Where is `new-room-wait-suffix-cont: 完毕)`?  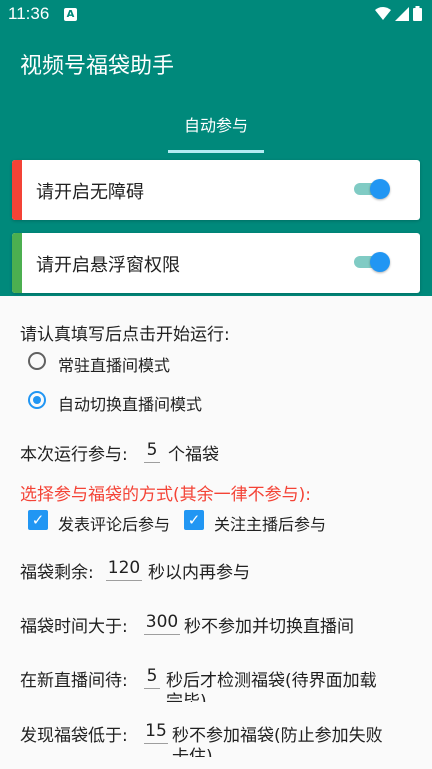 new-room-wait-suffix-cont: 完毕) is located at coordinates (186, 697).